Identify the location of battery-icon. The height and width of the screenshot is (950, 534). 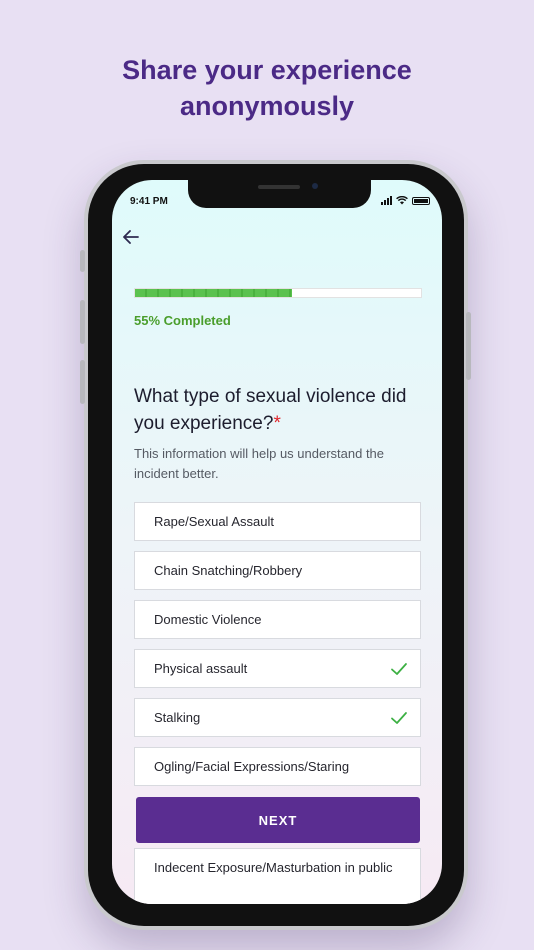
(421, 201).